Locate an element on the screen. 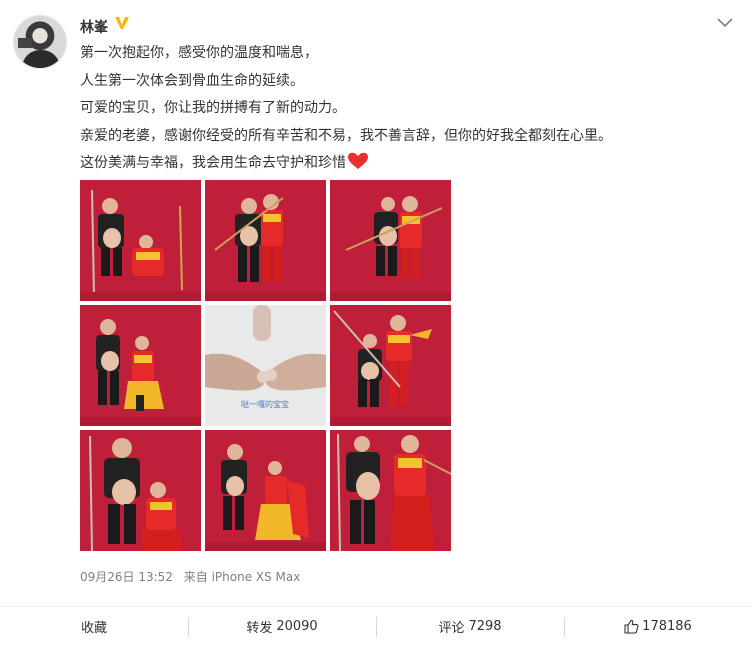  post-line-text: 这份美满与幸福，我会用生命去守护和珍惜 is located at coordinates (213, 163).